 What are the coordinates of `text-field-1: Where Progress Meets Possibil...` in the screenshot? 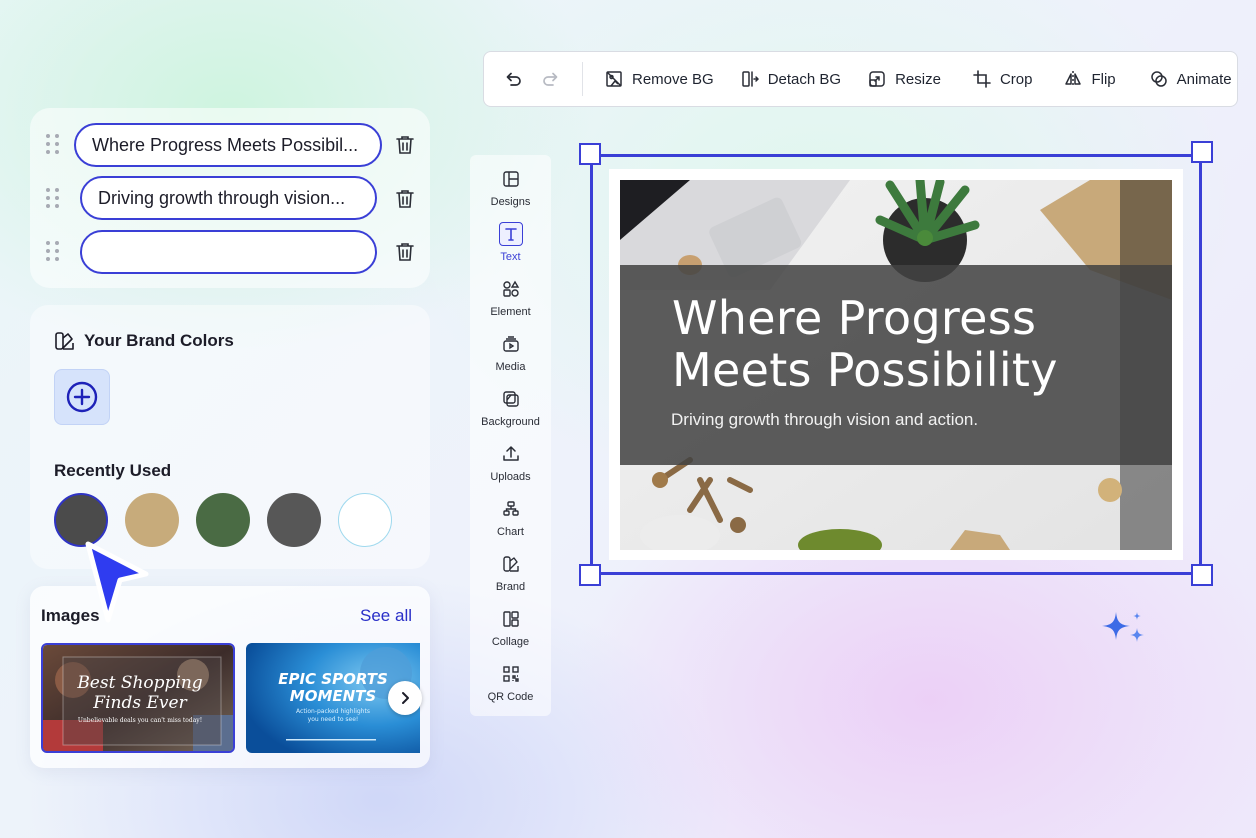 It's located at (228, 145).